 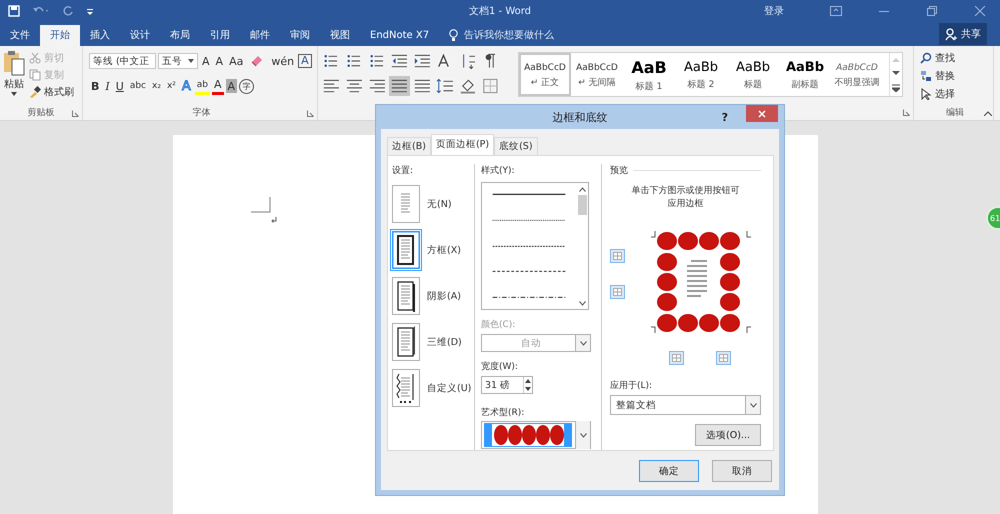 What do you see at coordinates (955, 93) in the screenshot?
I see `select-button: 选择` at bounding box center [955, 93].